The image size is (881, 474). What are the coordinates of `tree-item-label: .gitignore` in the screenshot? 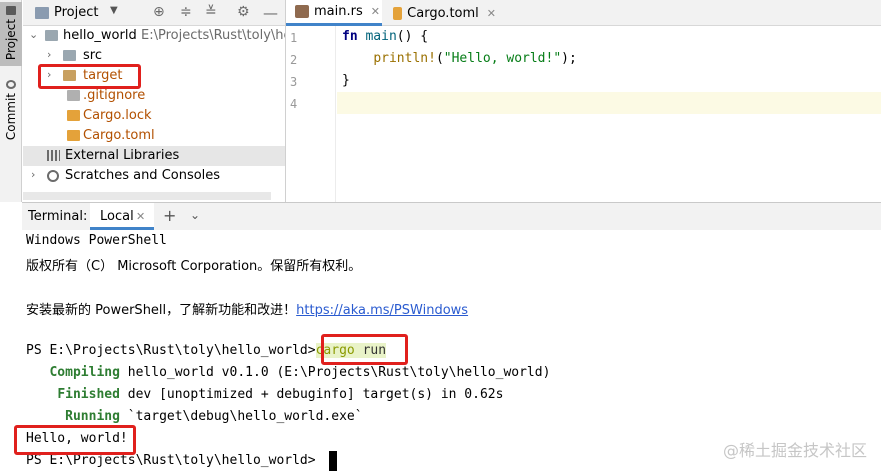 It's located at (114, 95).